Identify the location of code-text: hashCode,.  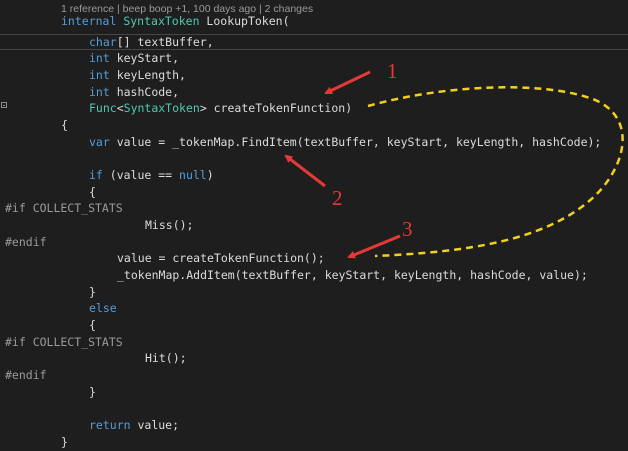
(144, 92).